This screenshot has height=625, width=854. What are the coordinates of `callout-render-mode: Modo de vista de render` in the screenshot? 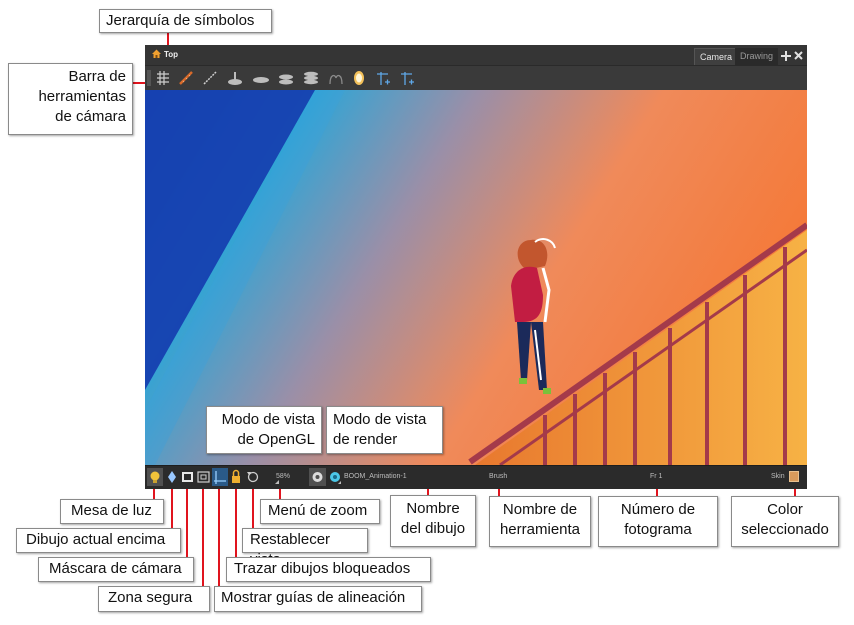 It's located at (384, 430).